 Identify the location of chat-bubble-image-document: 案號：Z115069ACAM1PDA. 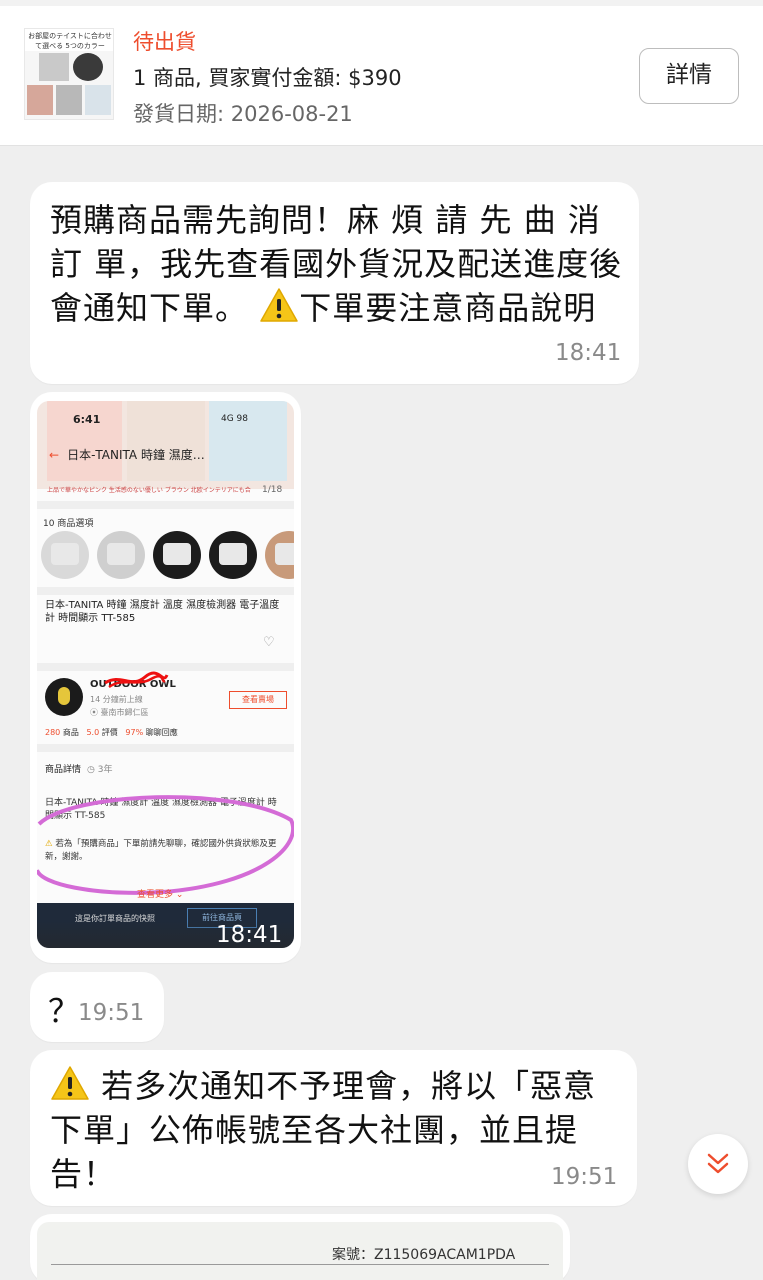
(300, 1247).